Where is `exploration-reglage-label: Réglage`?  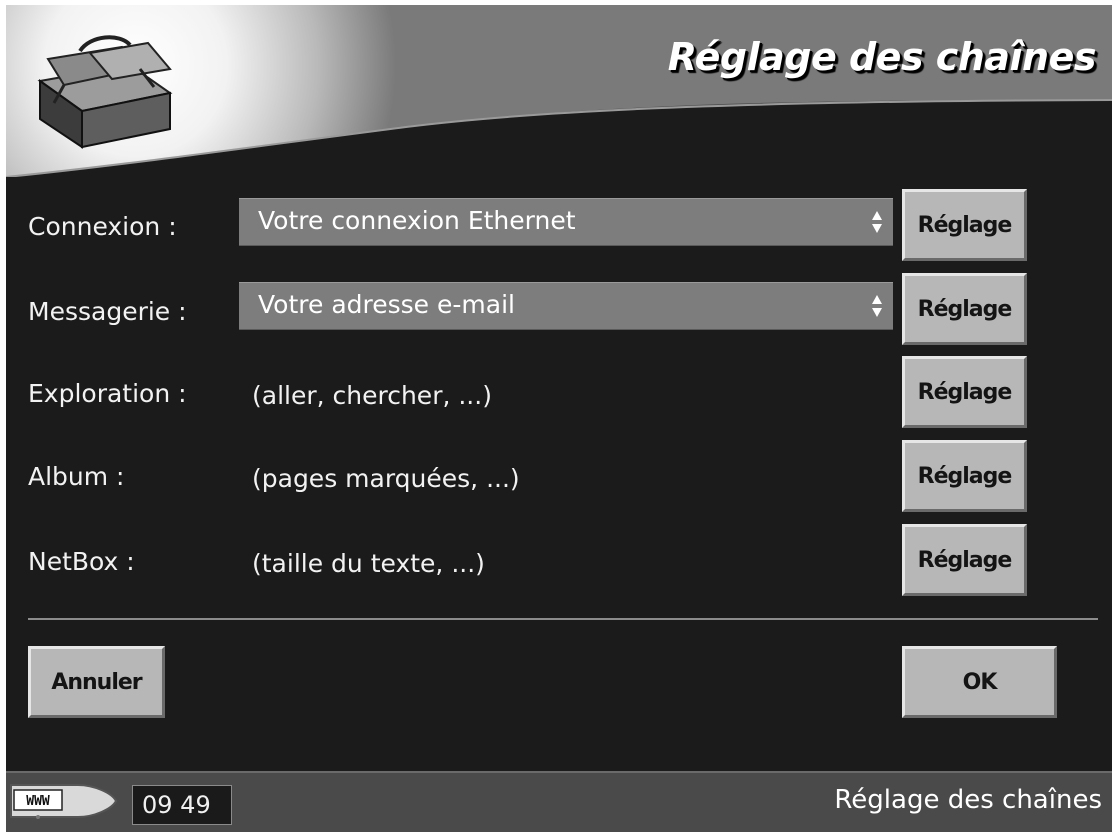
exploration-reglage-label: Réglage is located at coordinates (965, 392).